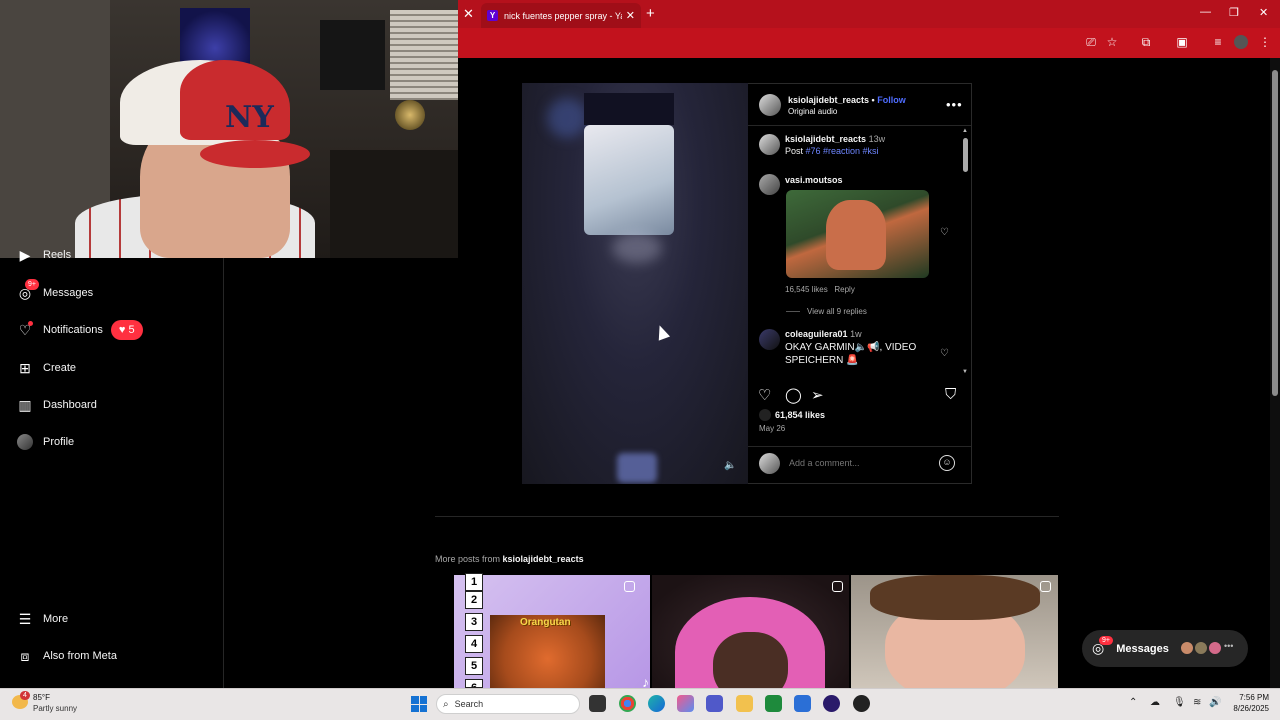  Describe the element at coordinates (1241, 42) in the screenshot. I see `profile-avatar-icon` at that location.